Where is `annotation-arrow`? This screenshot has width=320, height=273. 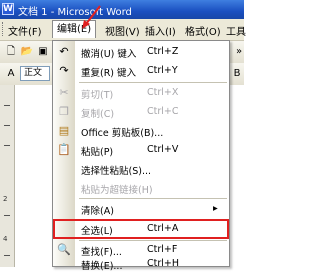
annotation-arrow is located at coordinates (91, 17).